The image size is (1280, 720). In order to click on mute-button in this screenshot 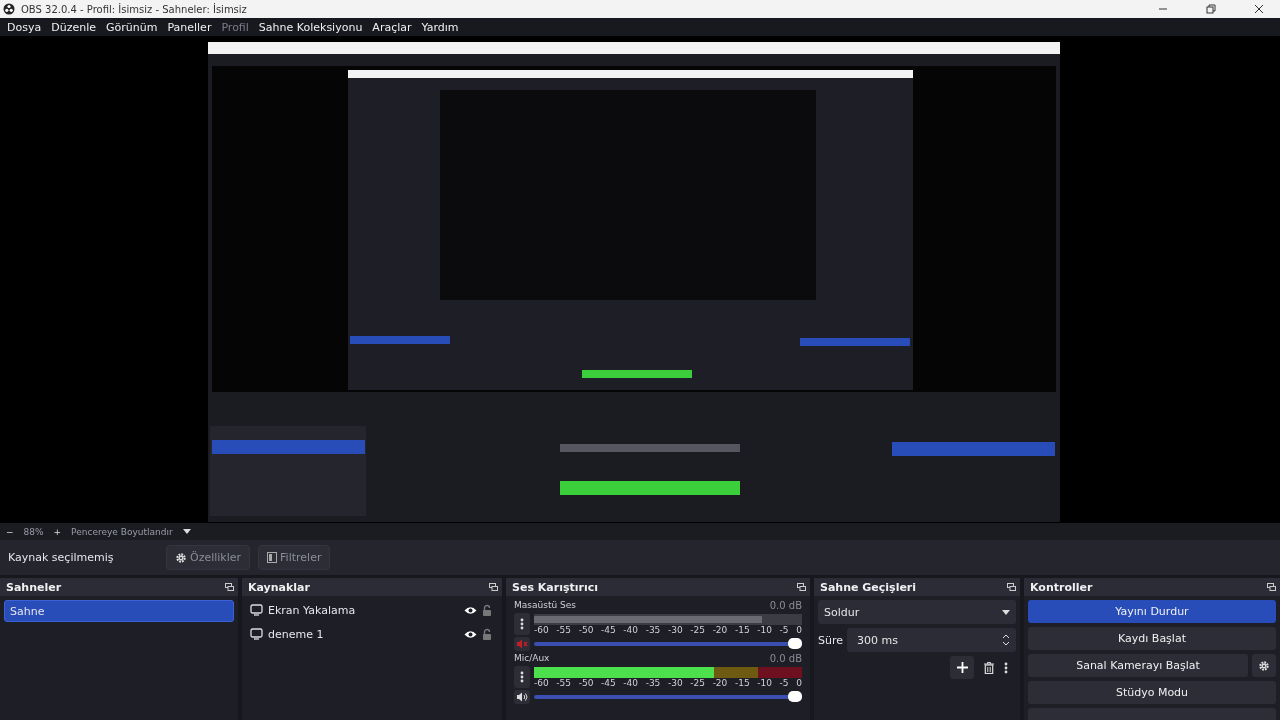, I will do `click(522, 697)`.